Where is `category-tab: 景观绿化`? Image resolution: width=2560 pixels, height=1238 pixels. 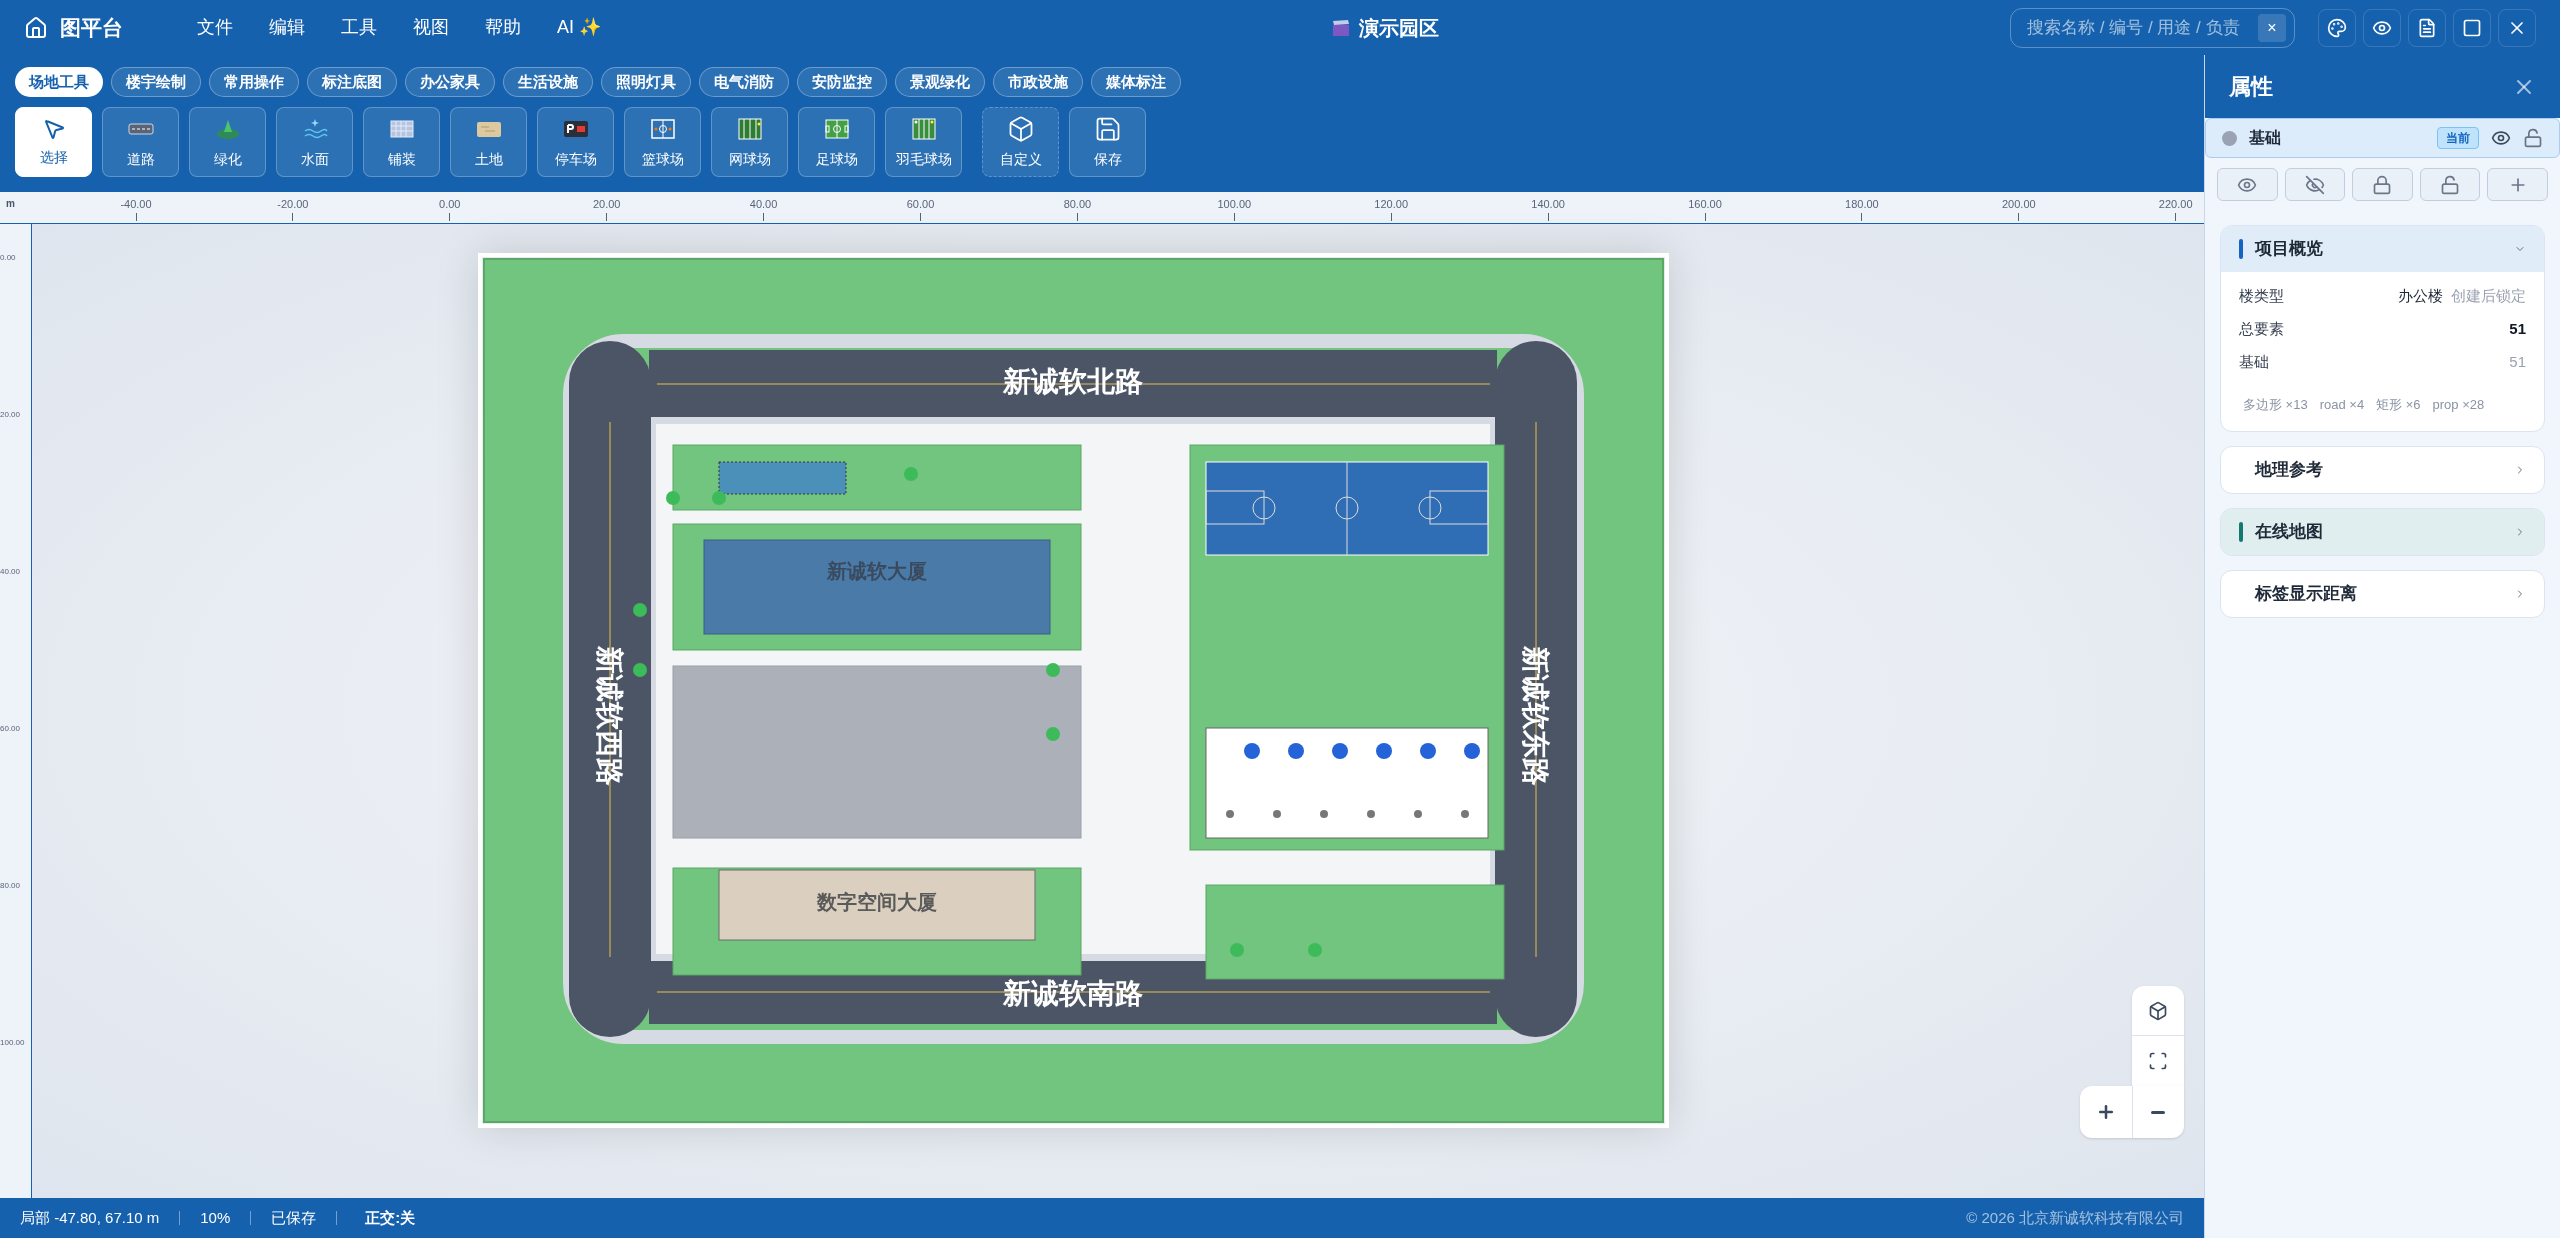 category-tab: 景观绿化 is located at coordinates (940, 82).